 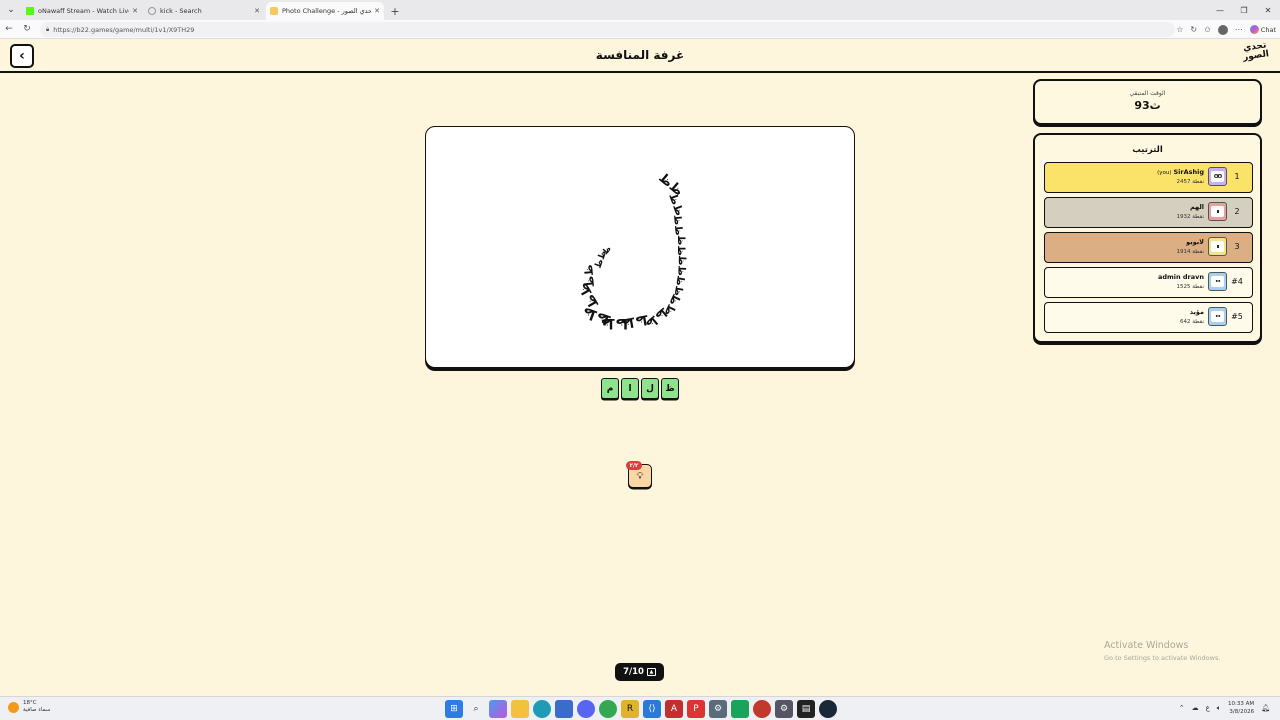 I want to click on file-explorer-icon, so click(x=520, y=709).